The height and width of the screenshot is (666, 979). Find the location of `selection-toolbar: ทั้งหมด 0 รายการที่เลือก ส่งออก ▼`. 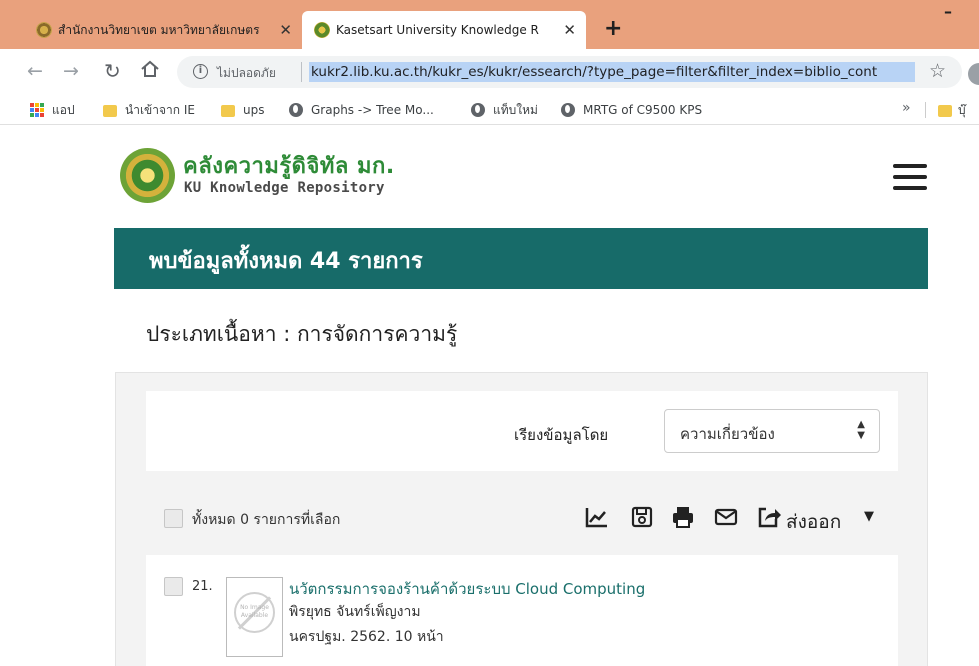

selection-toolbar: ทั้งหมด 0 รายการที่เลือก ส่งออก ▼ is located at coordinates (522, 518).